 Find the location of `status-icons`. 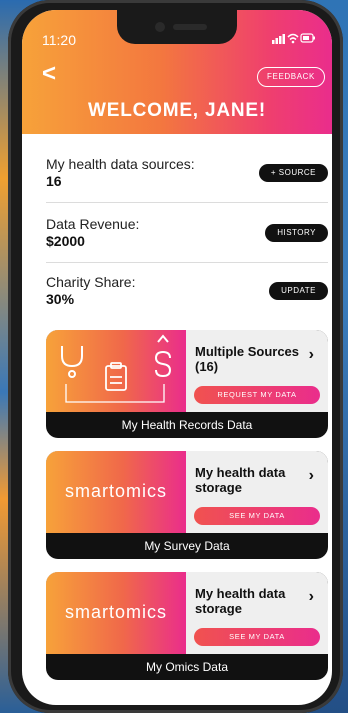

status-icons is located at coordinates (294, 39).